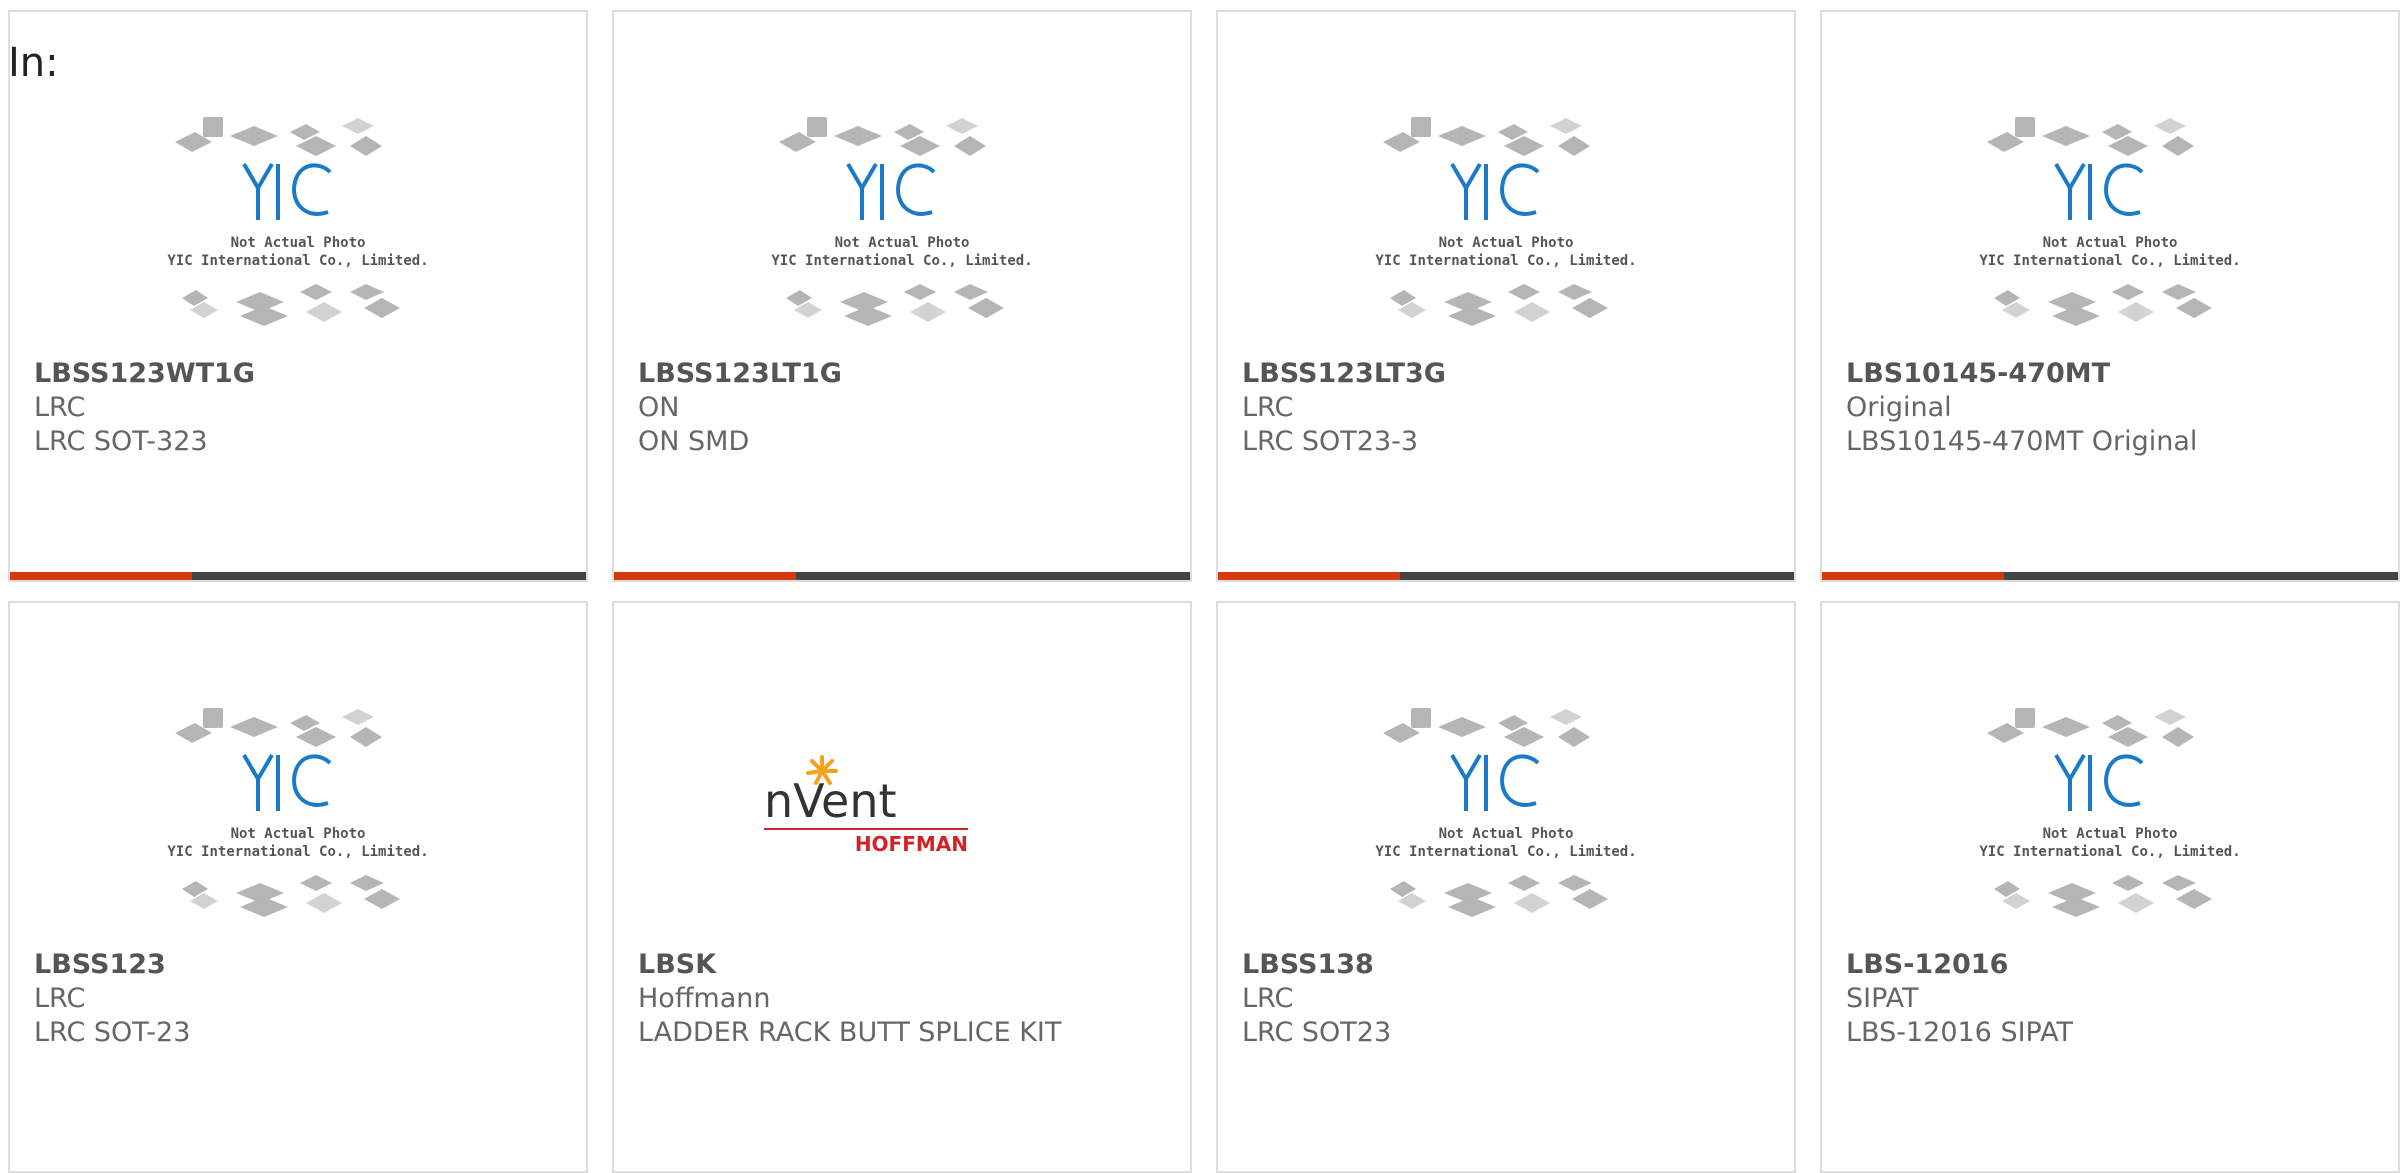 Image resolution: width=2400 pixels, height=1173 pixels. What do you see at coordinates (694, 441) in the screenshot?
I see `product-description: ON SMD` at bounding box center [694, 441].